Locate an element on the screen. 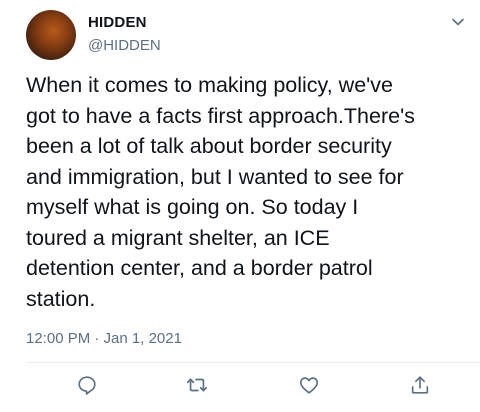 The image size is (480, 412). share-icon is located at coordinates (420, 385).